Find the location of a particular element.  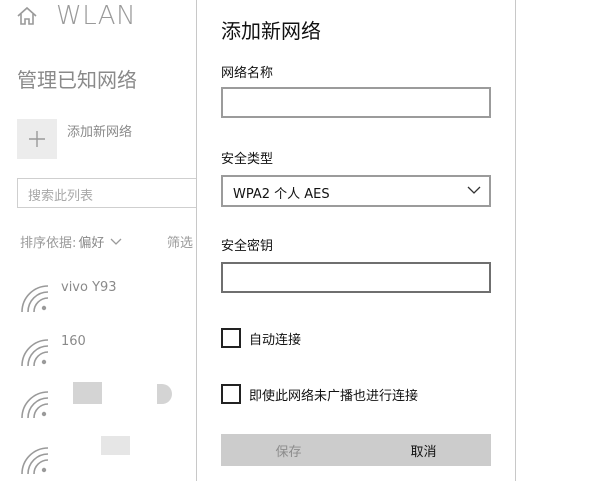

sort-dropdown: 排序依据: 偏好 is located at coordinates (71, 241).